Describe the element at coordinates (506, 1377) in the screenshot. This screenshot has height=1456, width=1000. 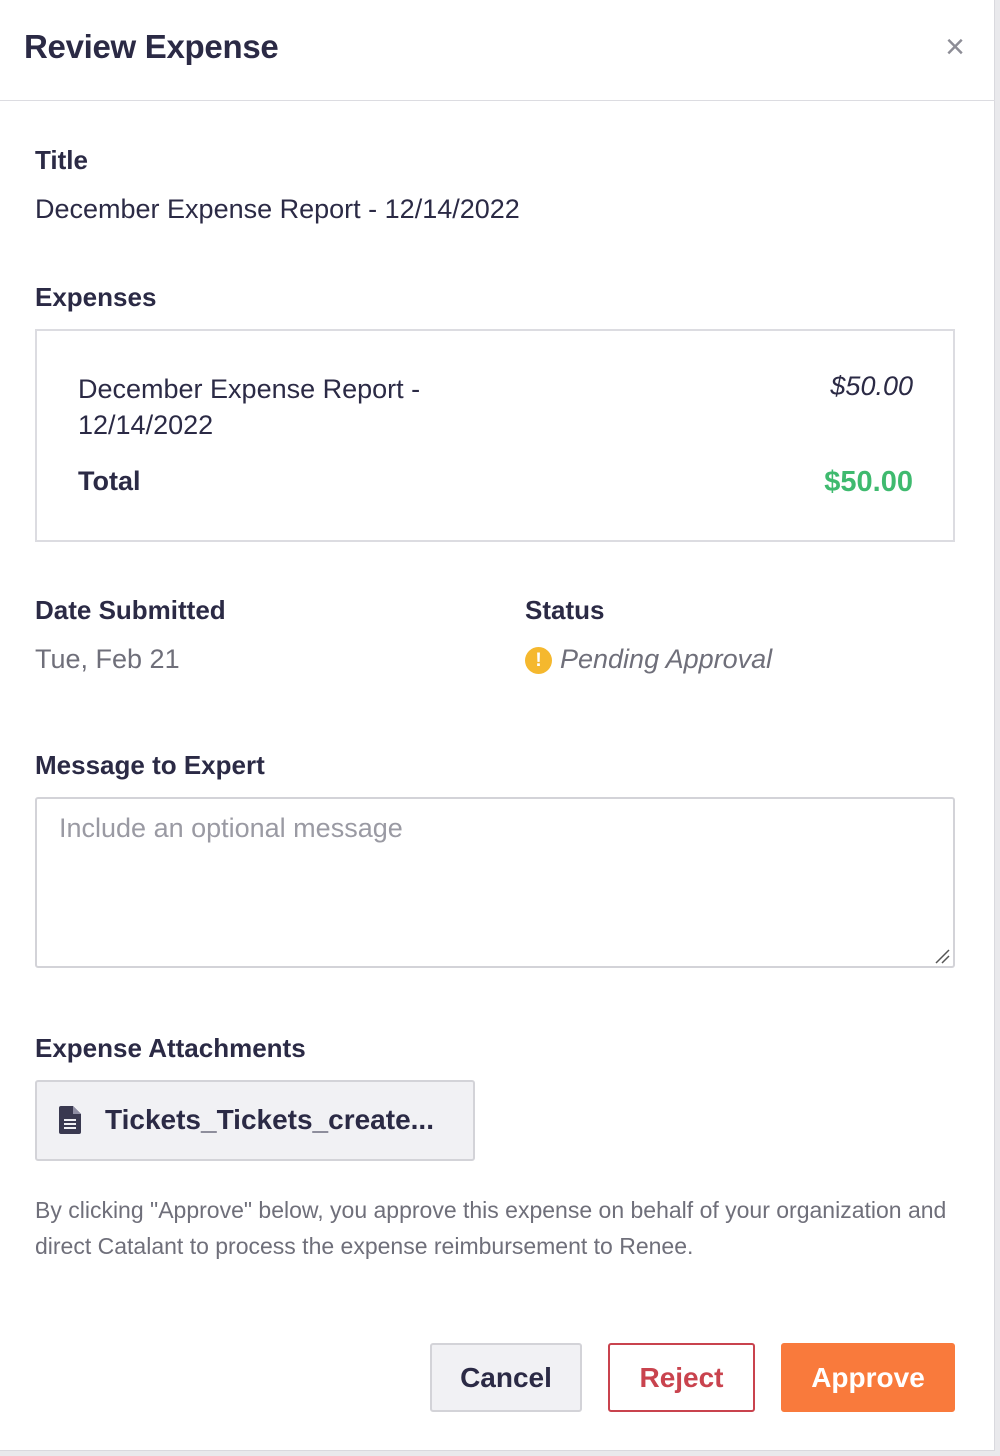
I see `cancel-button: Cancel` at that location.